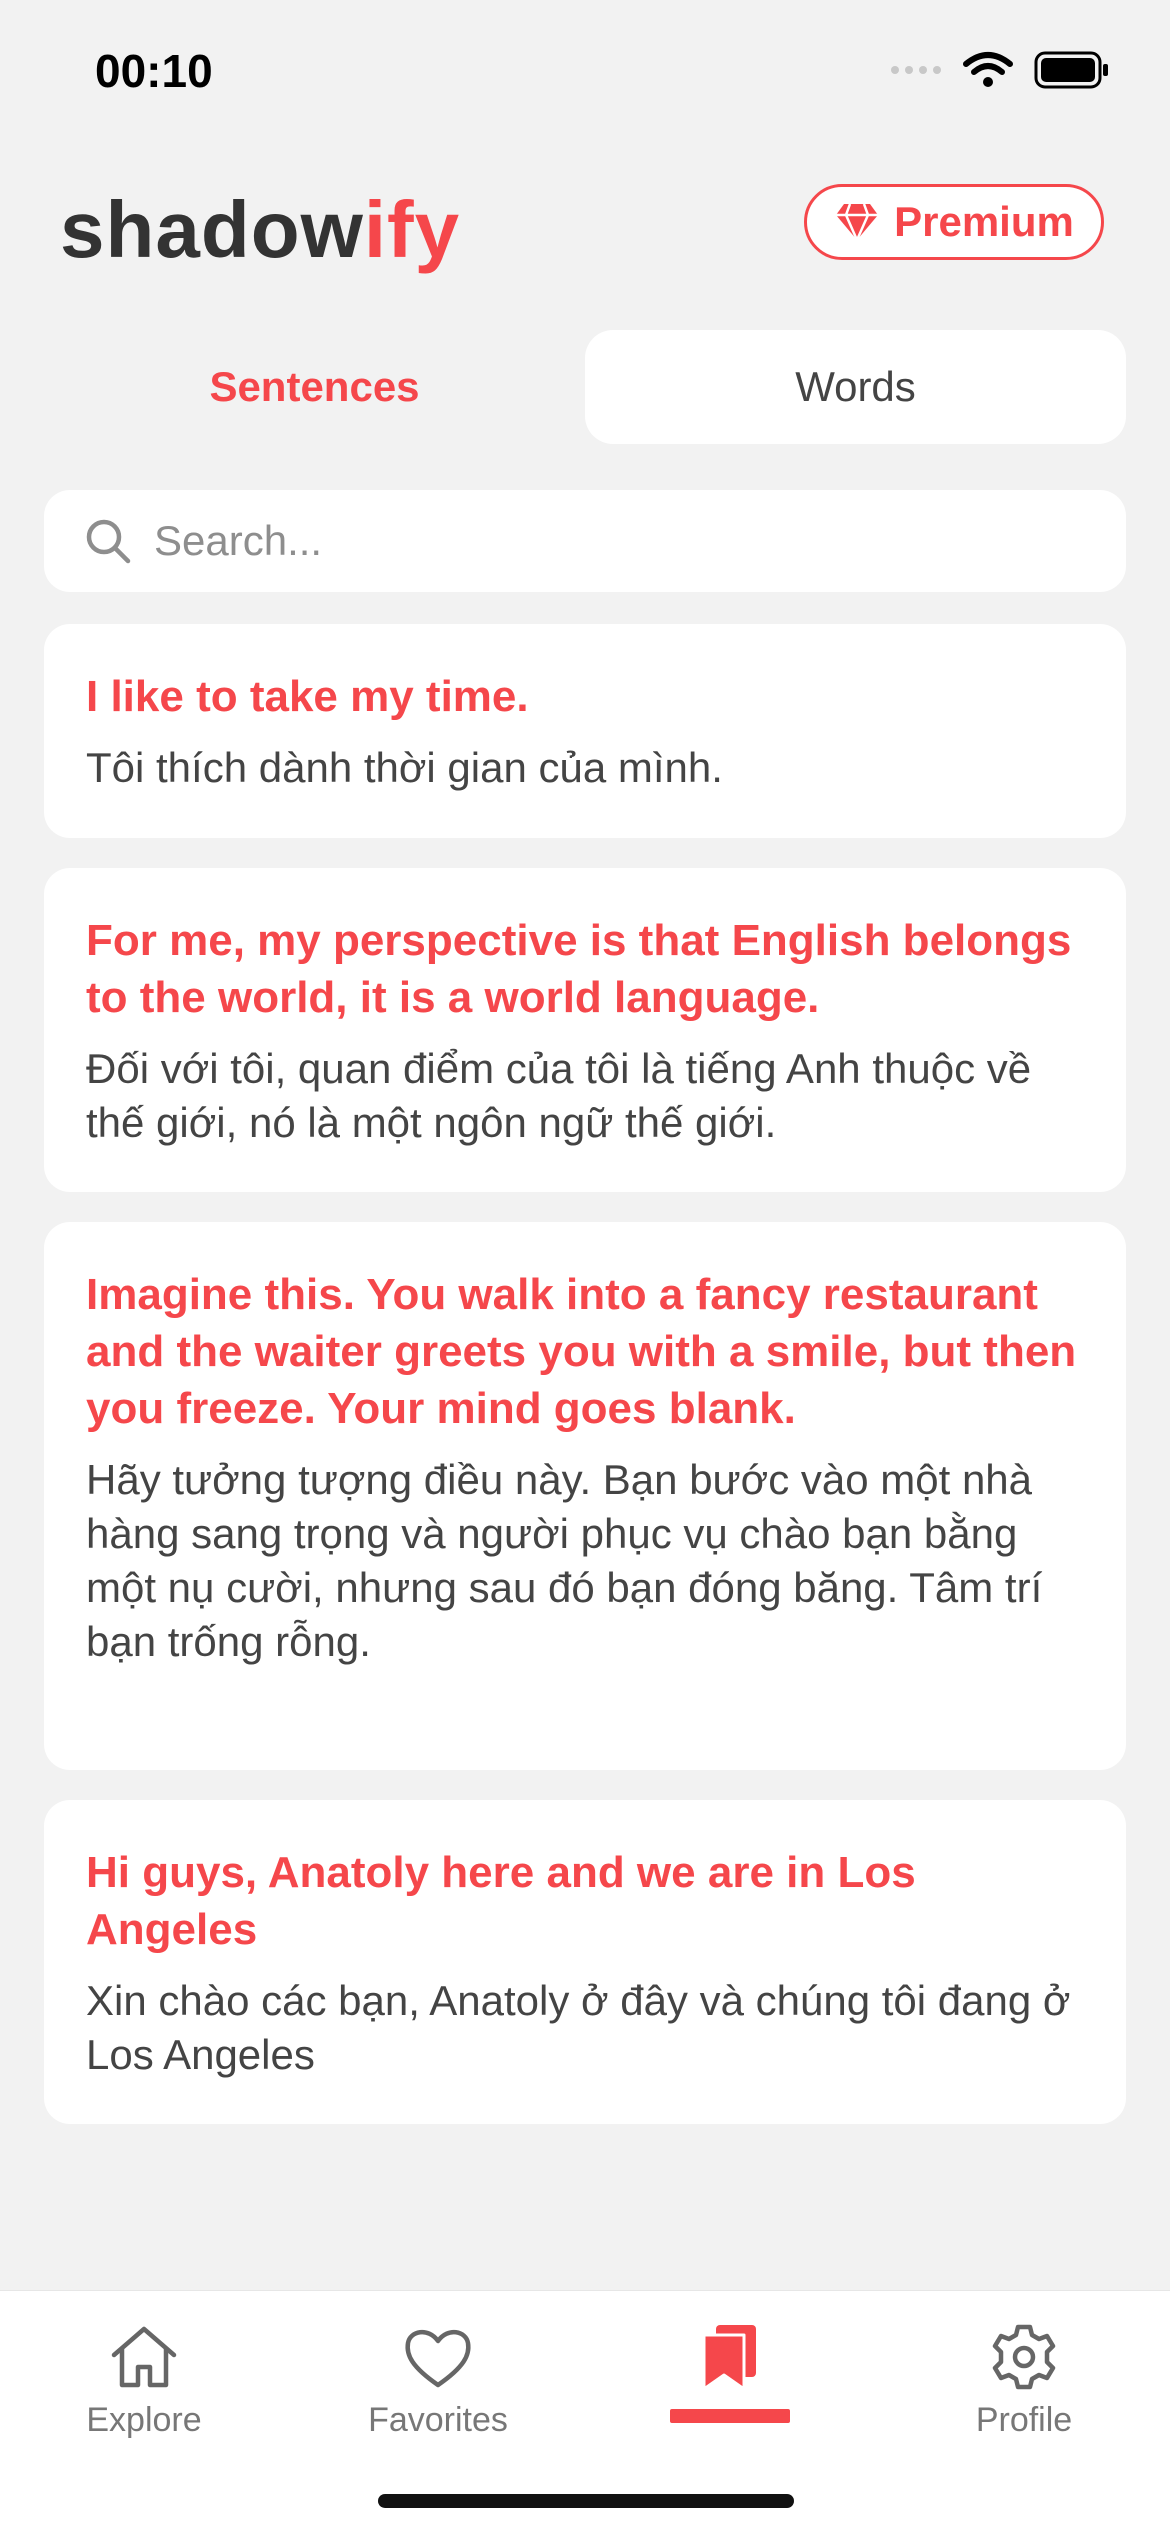 The image size is (1170, 2533). I want to click on card-english-text: I like to take my time., so click(307, 696).